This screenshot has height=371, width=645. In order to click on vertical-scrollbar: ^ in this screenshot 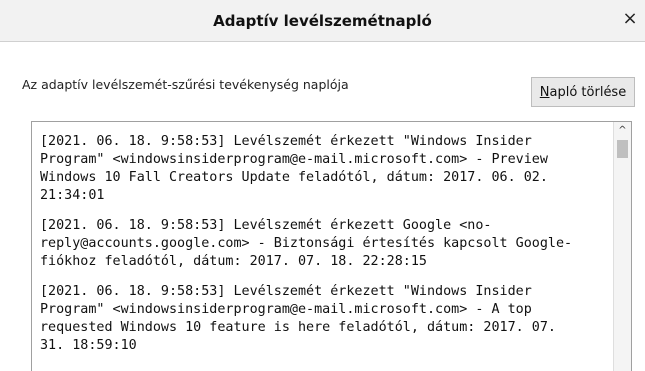, I will do `click(622, 246)`.